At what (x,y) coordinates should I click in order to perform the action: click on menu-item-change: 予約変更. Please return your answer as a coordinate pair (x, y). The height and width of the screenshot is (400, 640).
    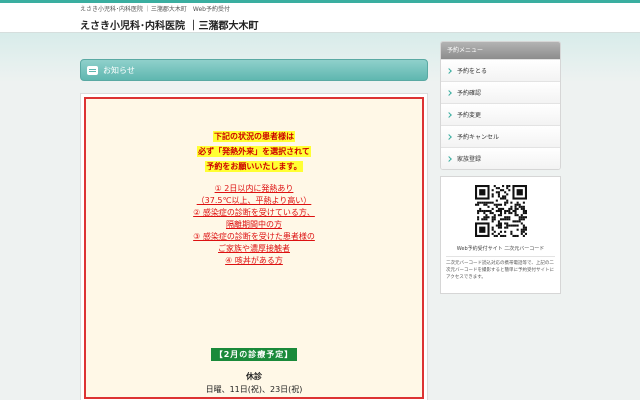
    Looking at the image, I should click on (500, 114).